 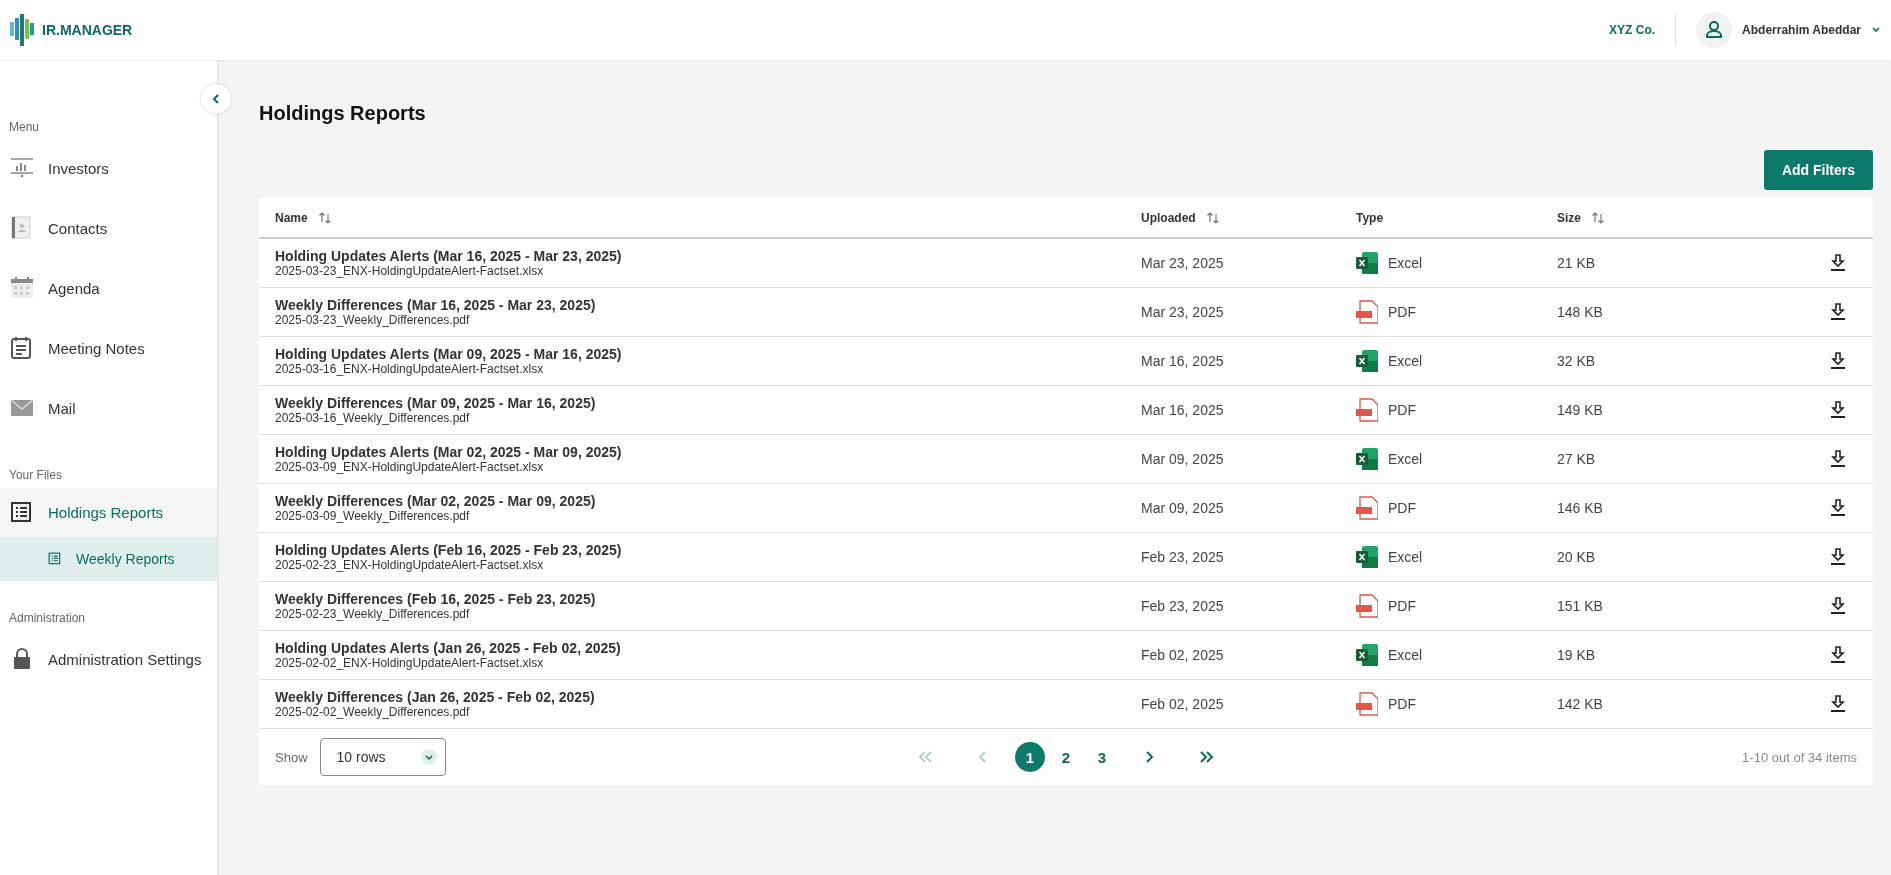 I want to click on report-title: Holding Updates Alerts (Jan 26, 2025 - Feb 02, 2025), so click(x=448, y=648).